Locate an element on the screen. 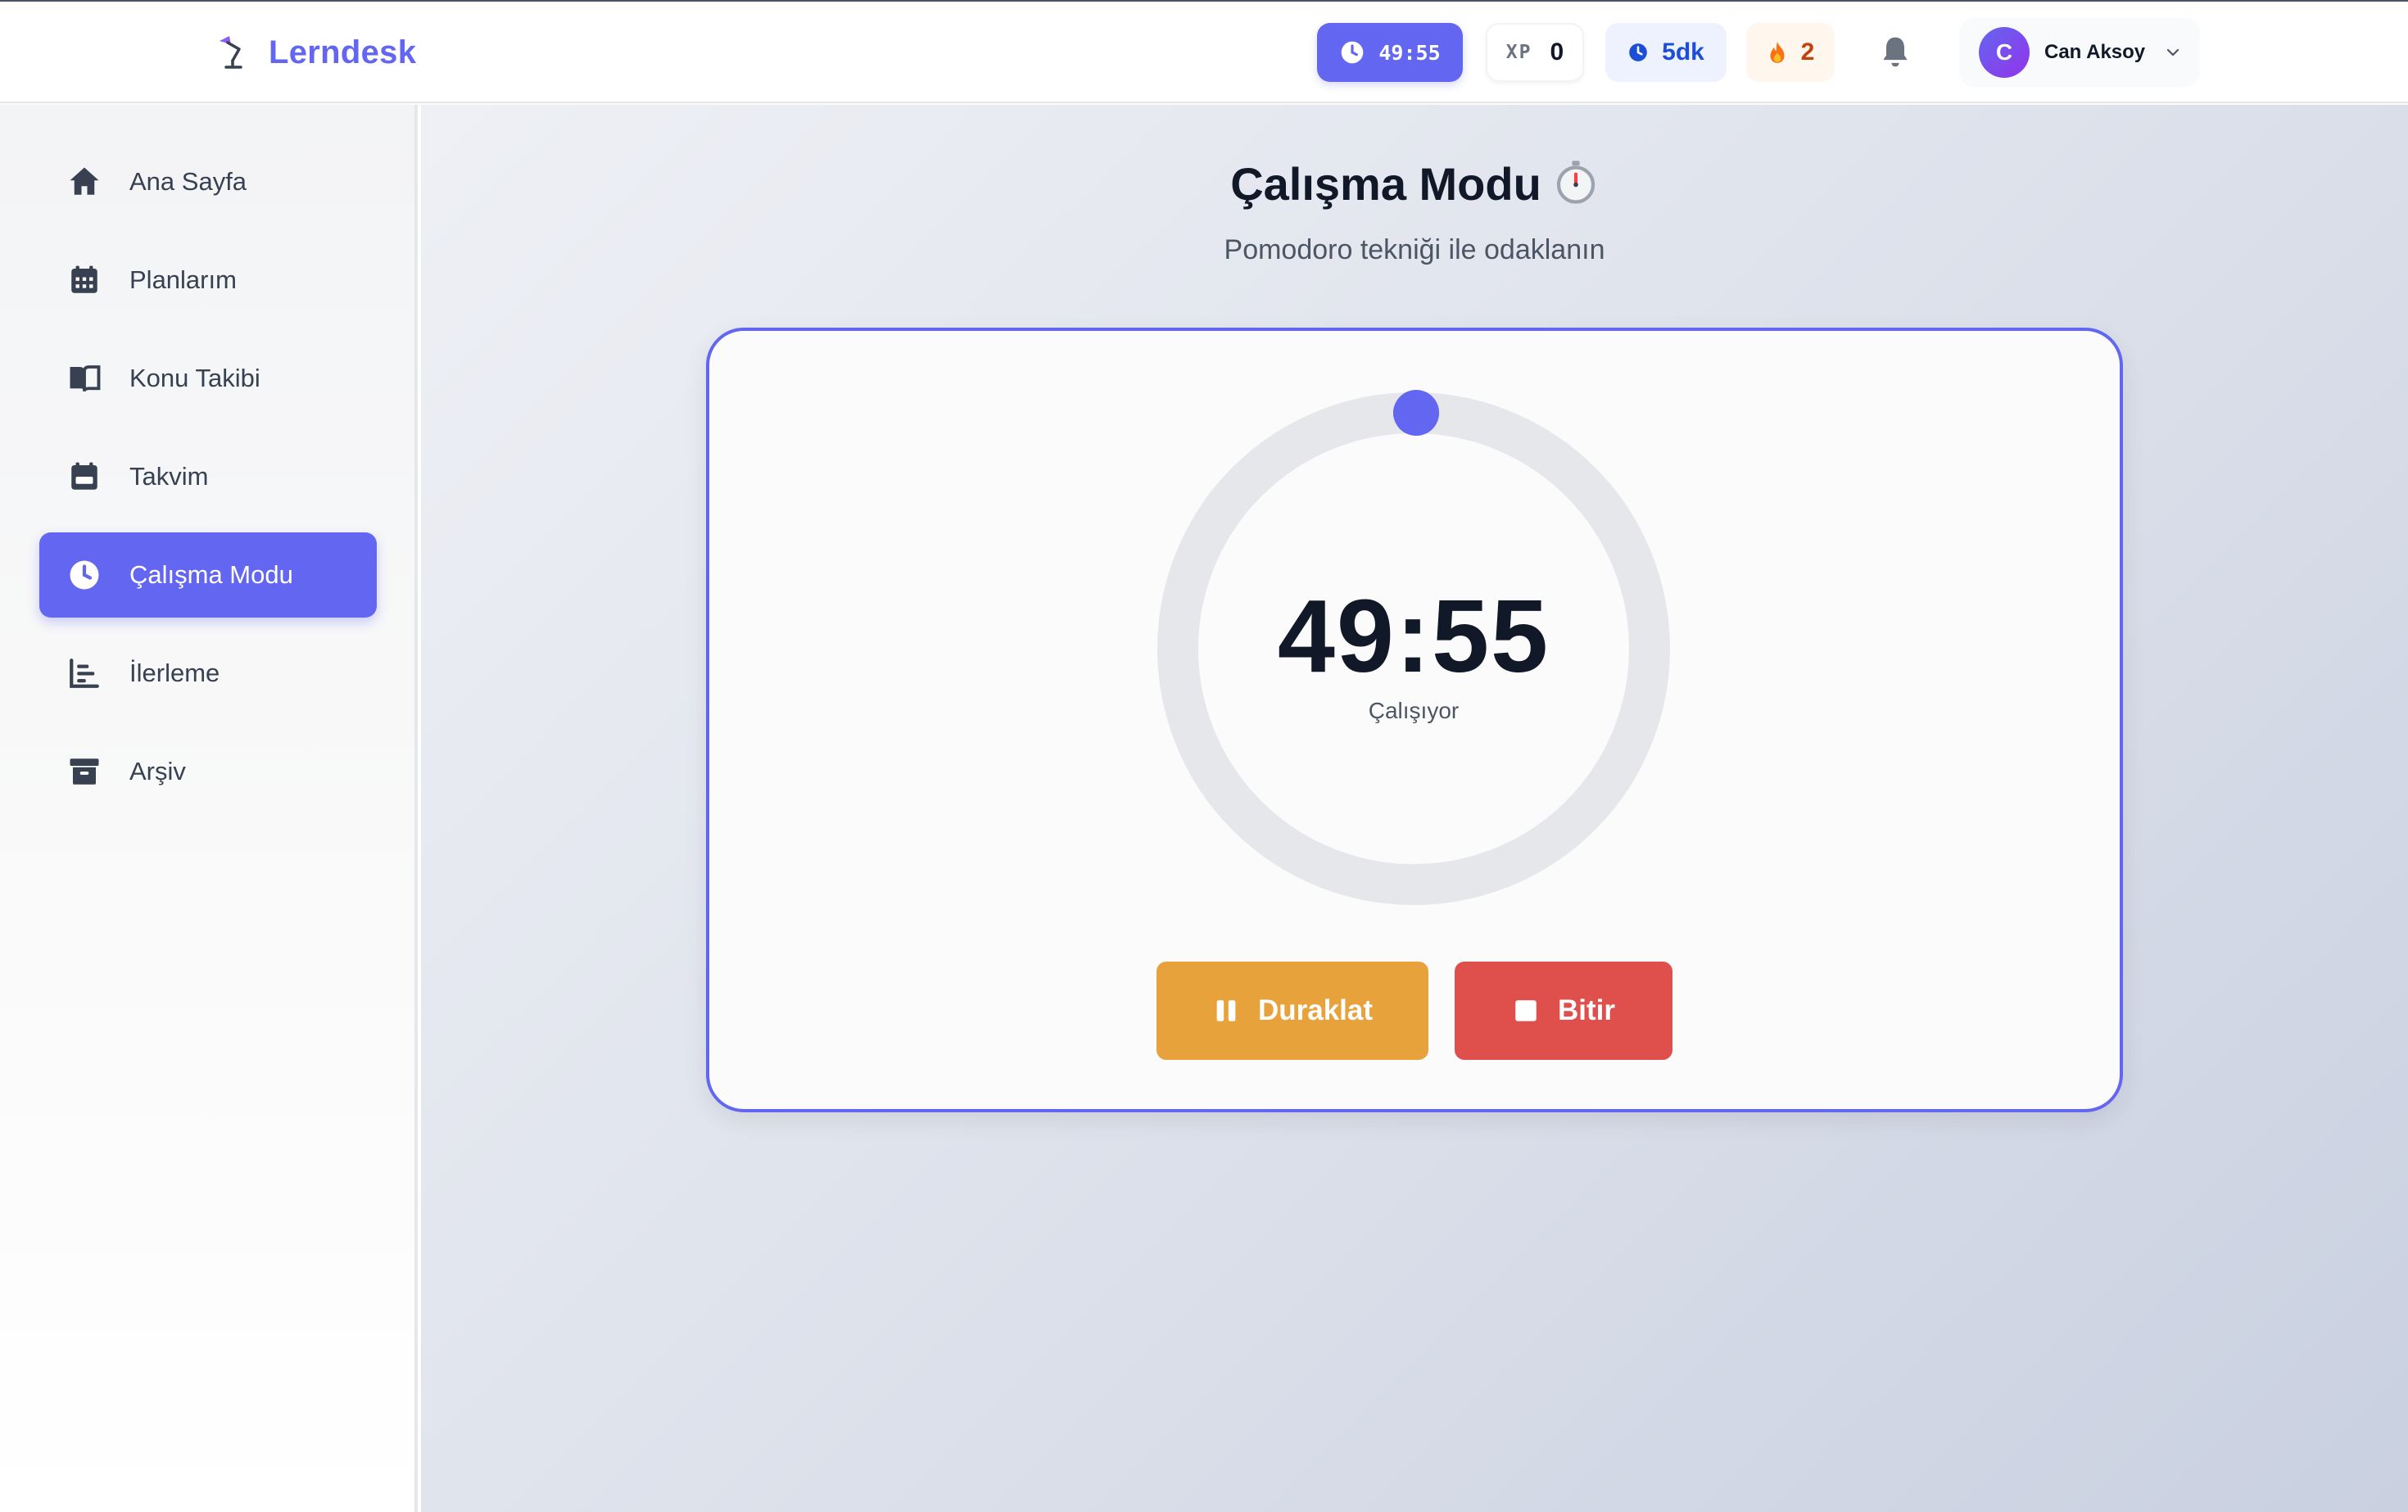 The height and width of the screenshot is (1512, 2408). active-timer-pill: 49:55 is located at coordinates (1390, 53).